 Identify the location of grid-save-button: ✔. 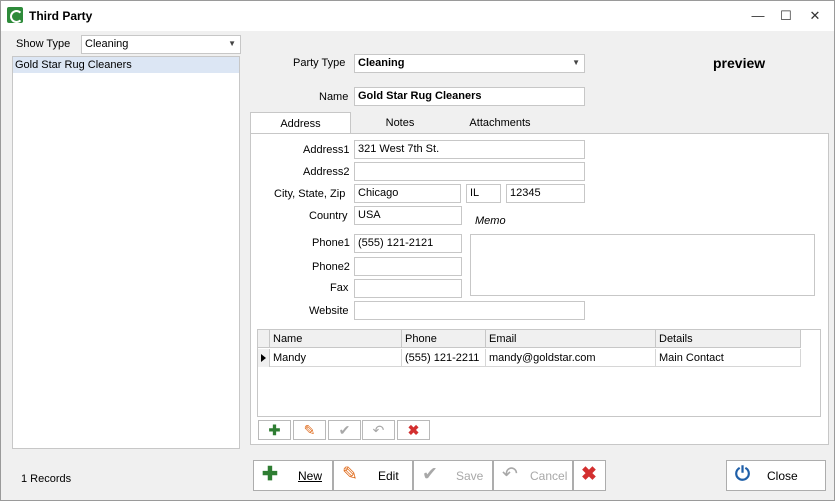
(344, 430).